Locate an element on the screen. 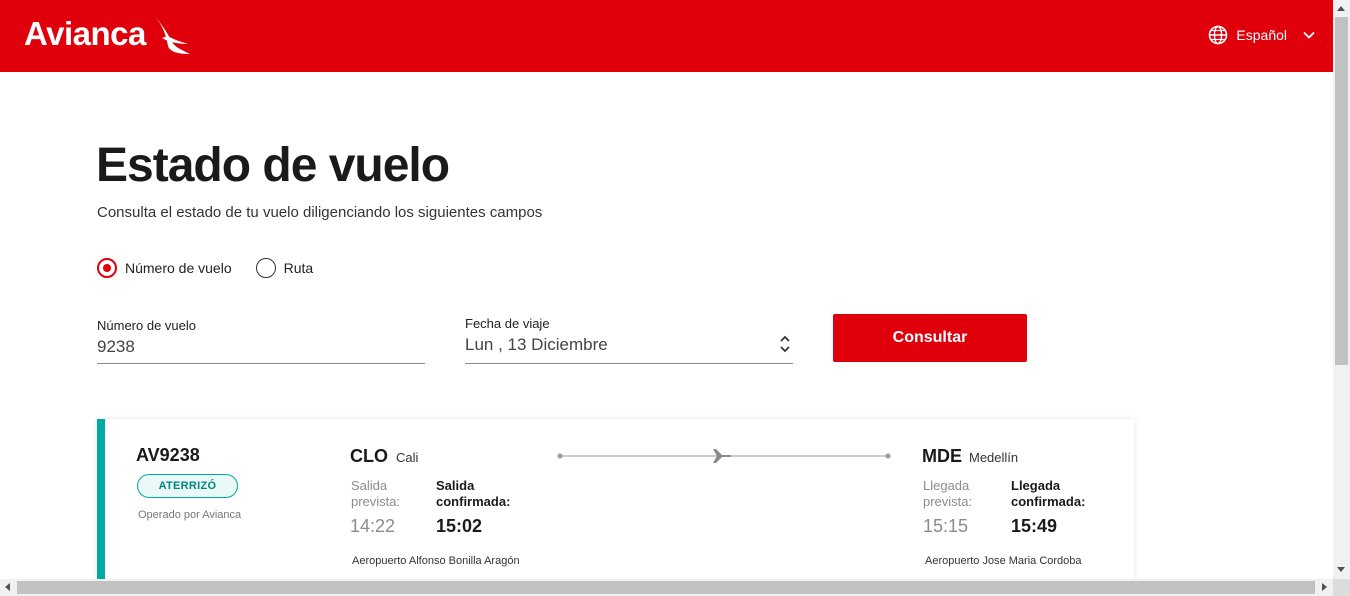 This screenshot has width=1350, height=596. language-selector: Español is located at coordinates (1261, 35).